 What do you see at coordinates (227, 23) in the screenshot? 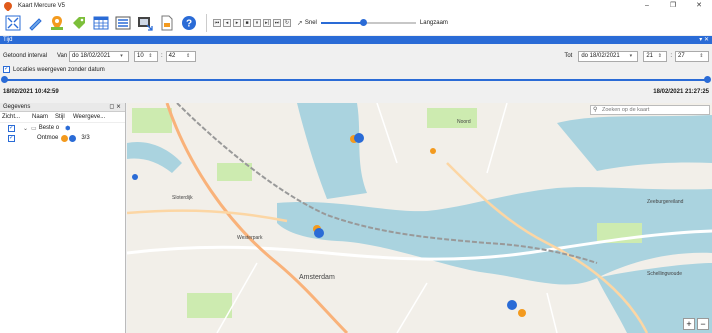
I see `step-back-button: ◂` at bounding box center [227, 23].